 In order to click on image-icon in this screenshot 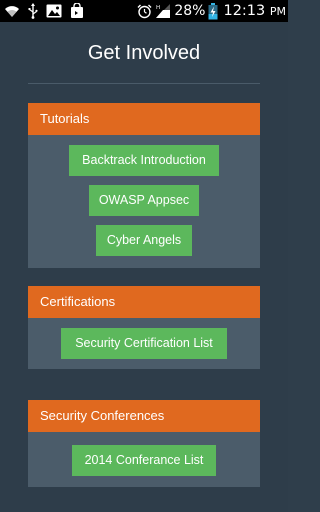, I will do `click(54, 11)`.